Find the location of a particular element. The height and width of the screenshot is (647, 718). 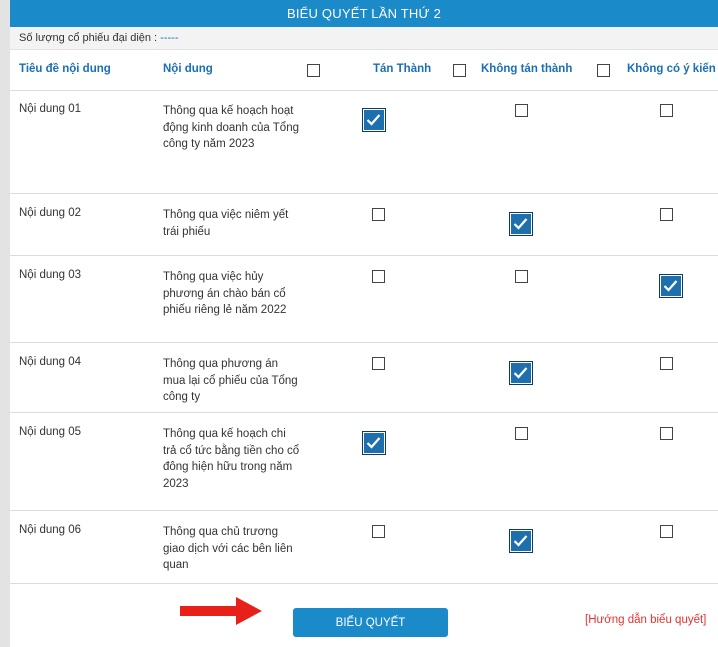

voting-guide-link: [Hướng dẫn biểu quyết] is located at coordinates (645, 620).